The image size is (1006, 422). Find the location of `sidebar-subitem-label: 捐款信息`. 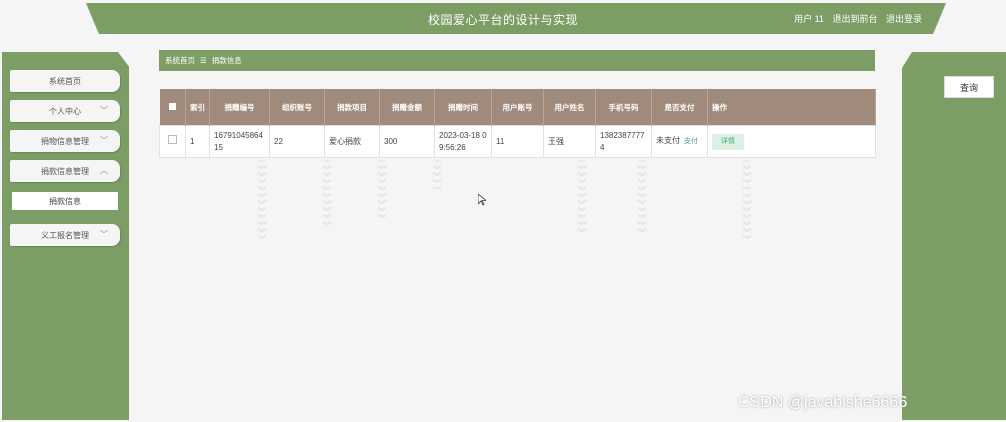

sidebar-subitem-label: 捐款信息 is located at coordinates (65, 201).